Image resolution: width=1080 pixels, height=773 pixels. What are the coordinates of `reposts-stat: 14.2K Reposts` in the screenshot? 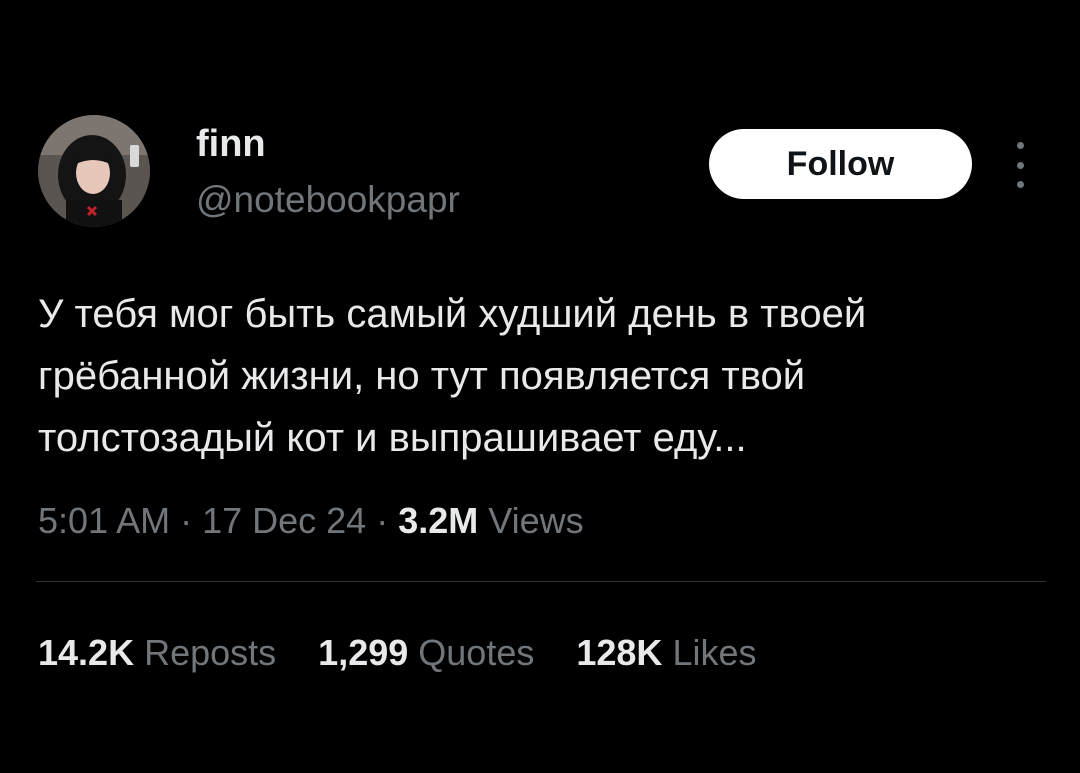 It's located at (157, 653).